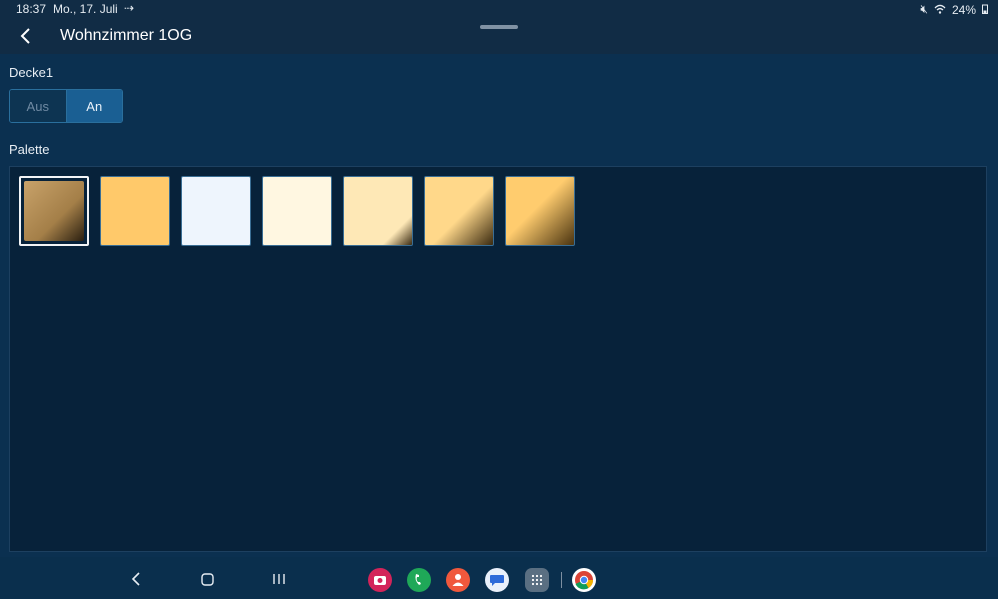 This screenshot has width=998, height=599. Describe the element at coordinates (419, 580) in the screenshot. I see `phone-app-icon` at that location.